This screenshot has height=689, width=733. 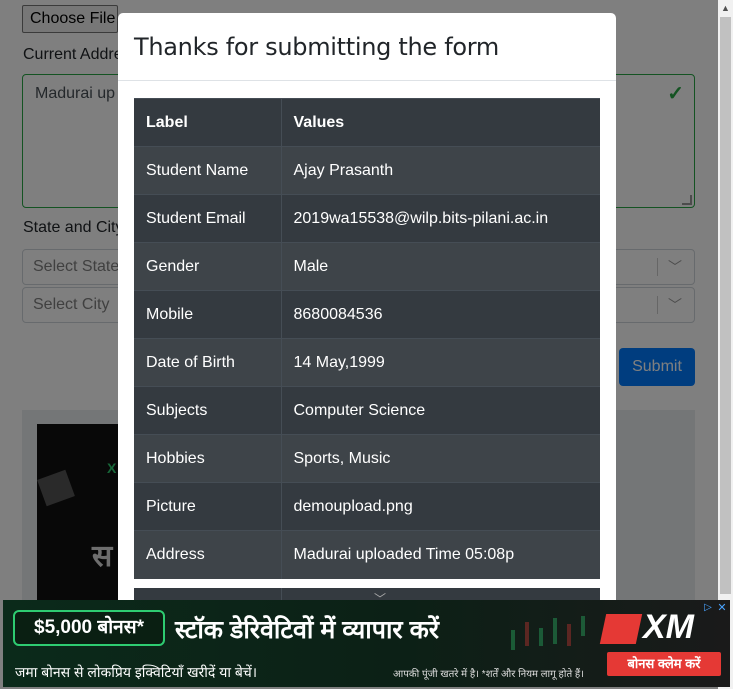 I want to click on ad-info-icon: ▷, so click(x=708, y=608).